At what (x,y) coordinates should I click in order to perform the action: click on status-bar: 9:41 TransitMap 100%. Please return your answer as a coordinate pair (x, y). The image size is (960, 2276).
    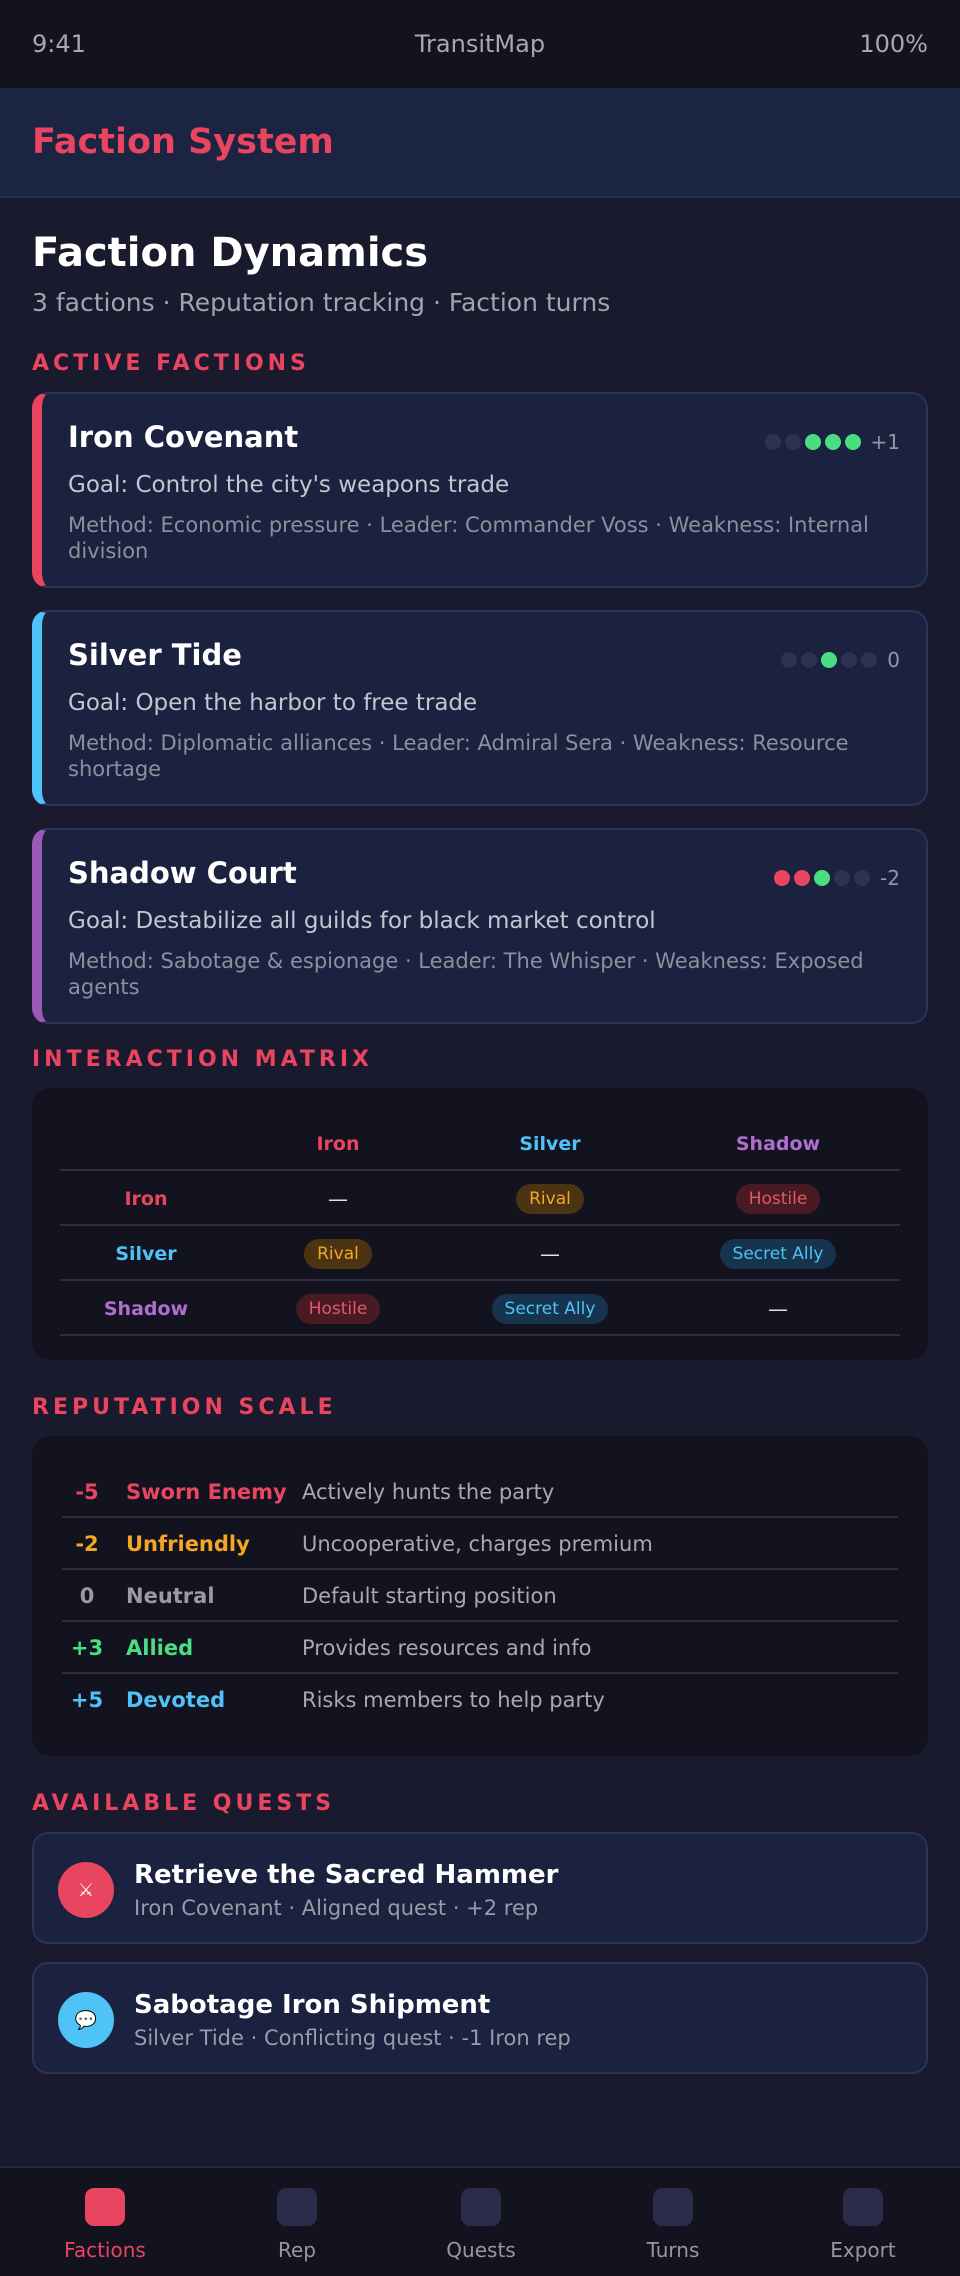
    Looking at the image, I should click on (480, 44).